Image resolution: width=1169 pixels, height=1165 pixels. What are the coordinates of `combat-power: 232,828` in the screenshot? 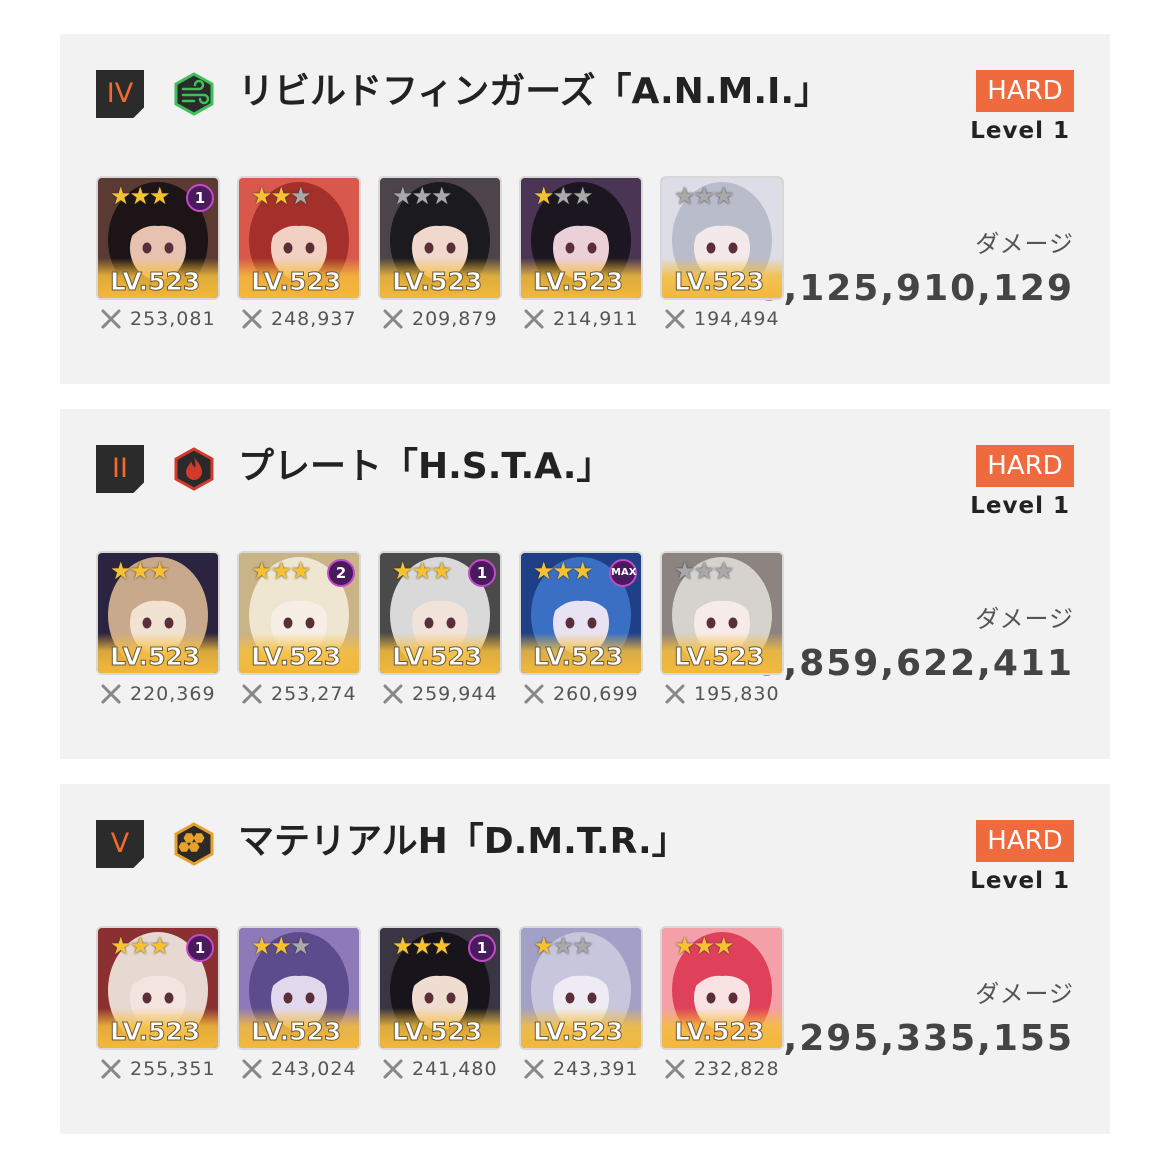 It's located at (722, 1069).